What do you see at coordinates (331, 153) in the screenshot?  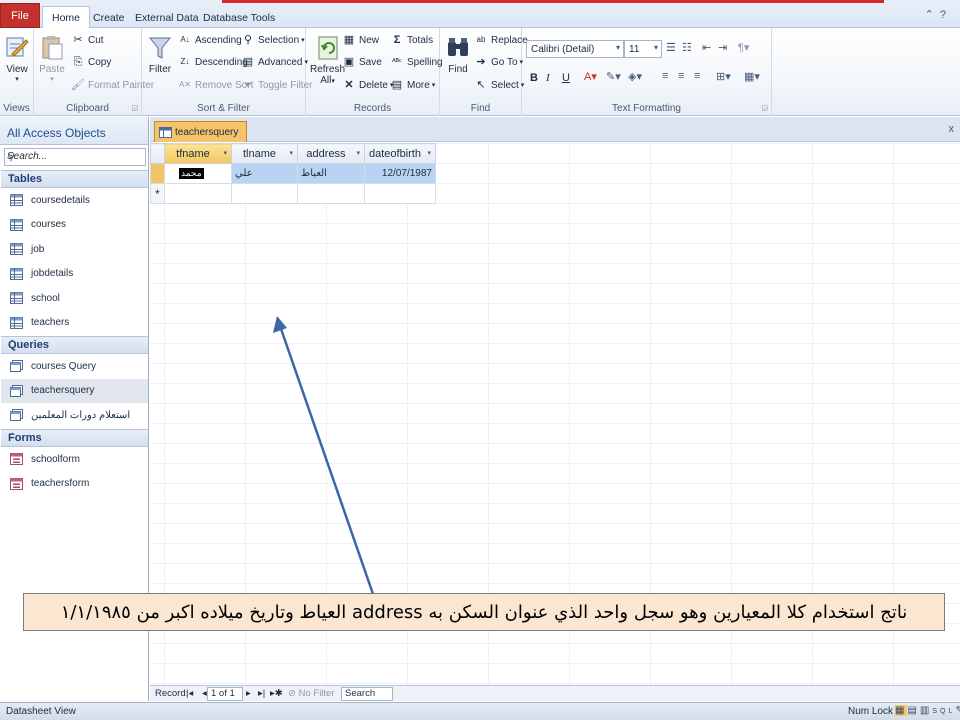 I see `column-header-address: address ▾` at bounding box center [331, 153].